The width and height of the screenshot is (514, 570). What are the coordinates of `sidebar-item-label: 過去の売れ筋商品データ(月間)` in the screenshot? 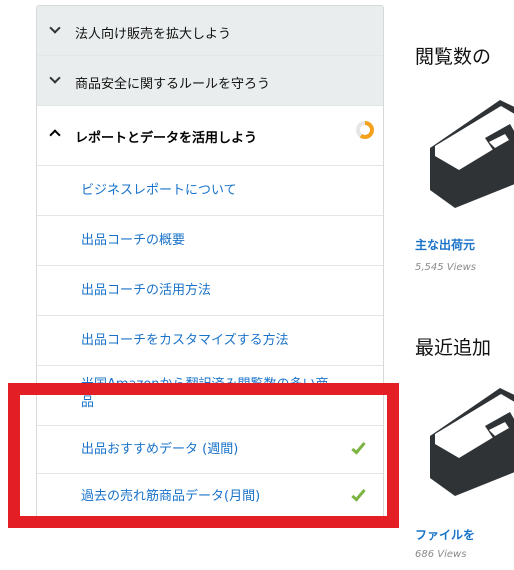 It's located at (171, 496).